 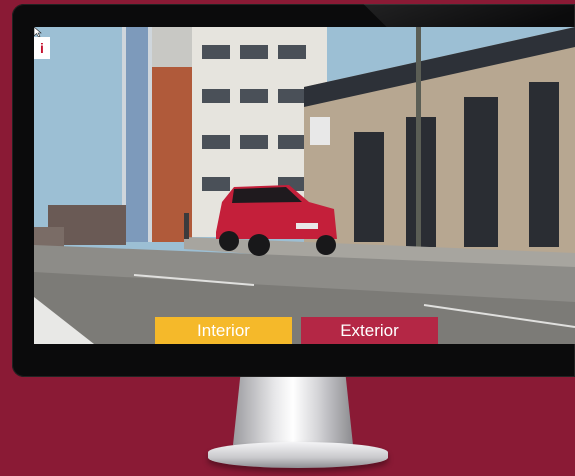 I want to click on interior-tab-button: Interior, so click(x=223, y=330).